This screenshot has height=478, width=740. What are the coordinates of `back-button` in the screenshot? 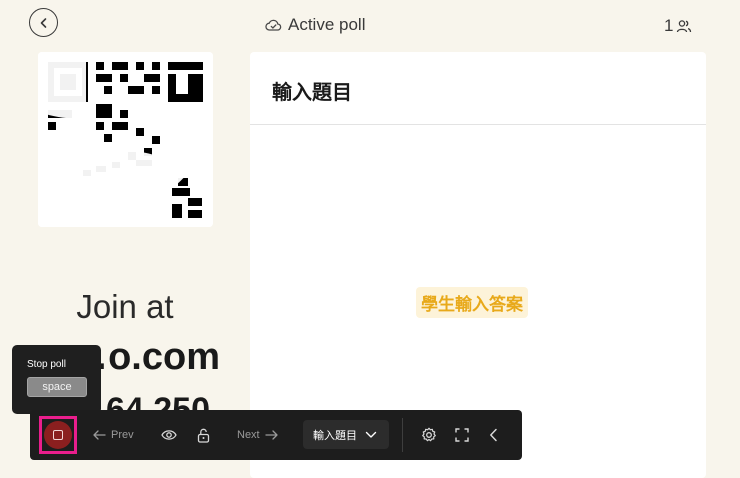 It's located at (43, 22).